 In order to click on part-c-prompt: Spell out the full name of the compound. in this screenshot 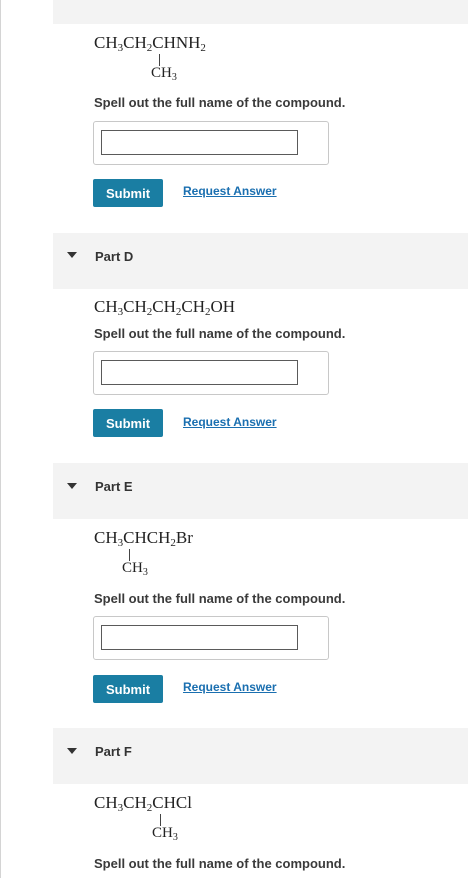, I will do `click(220, 102)`.